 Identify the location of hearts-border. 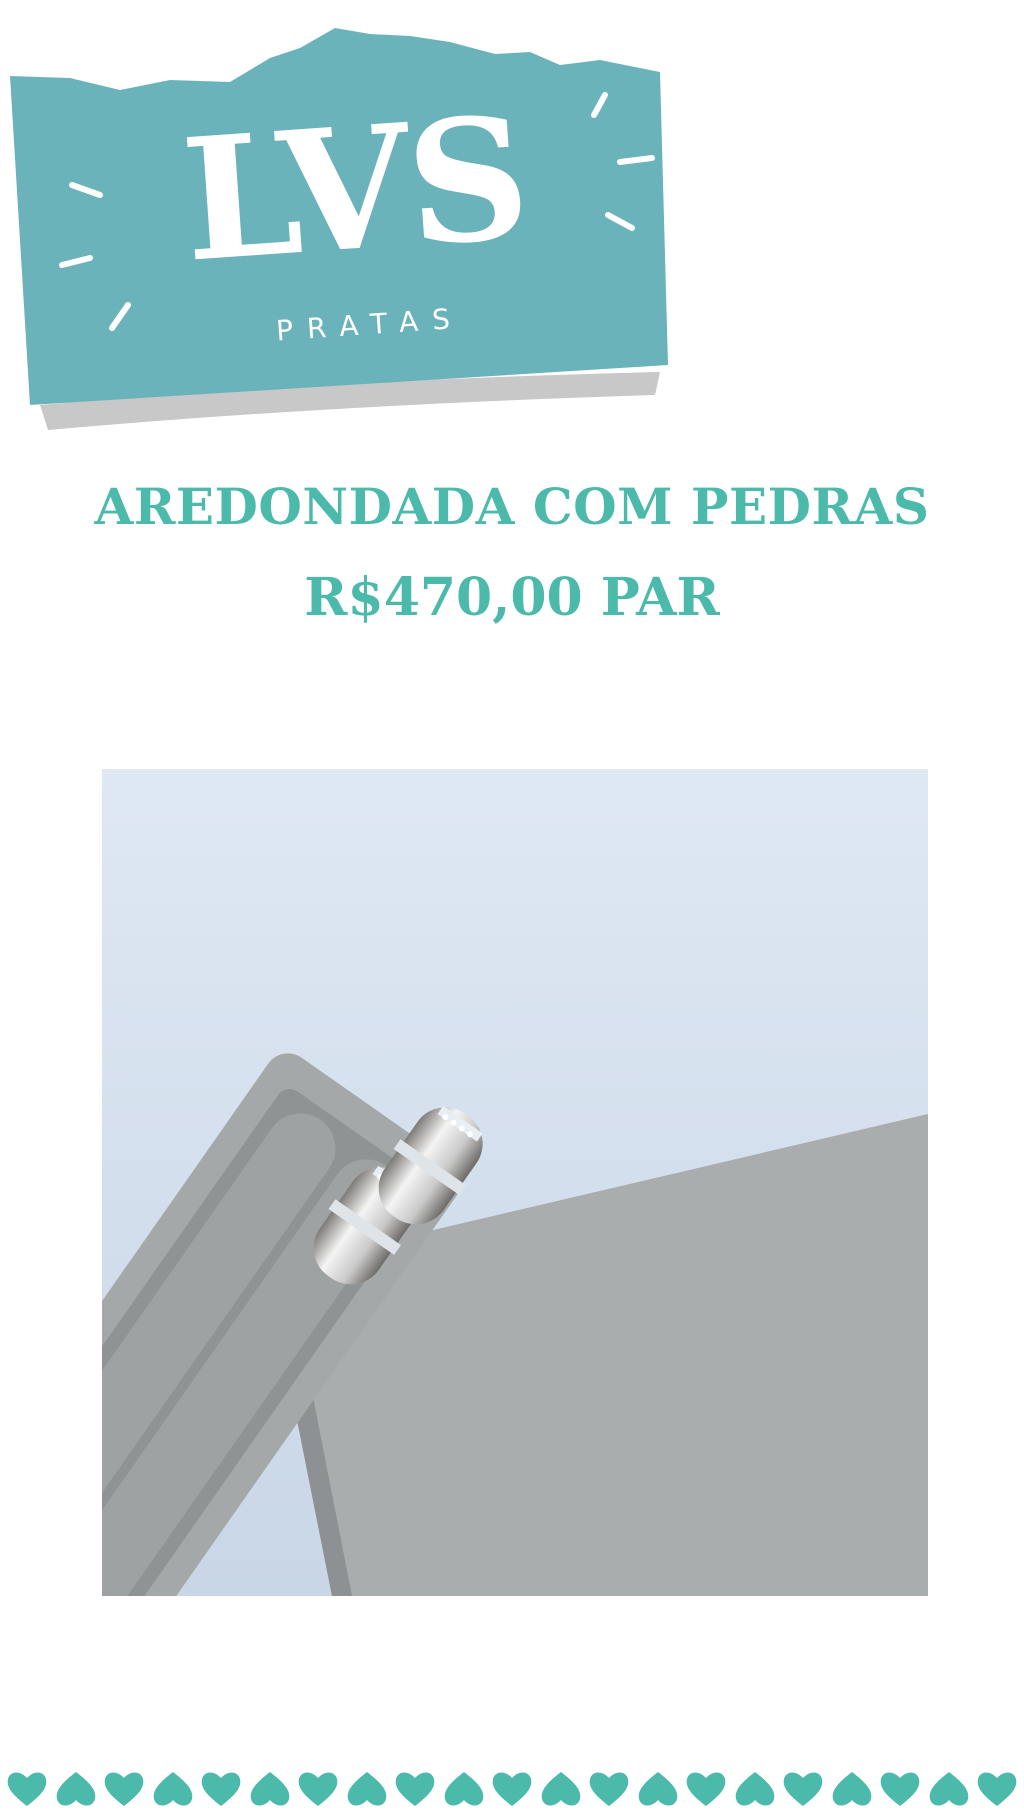
(512, 1794).